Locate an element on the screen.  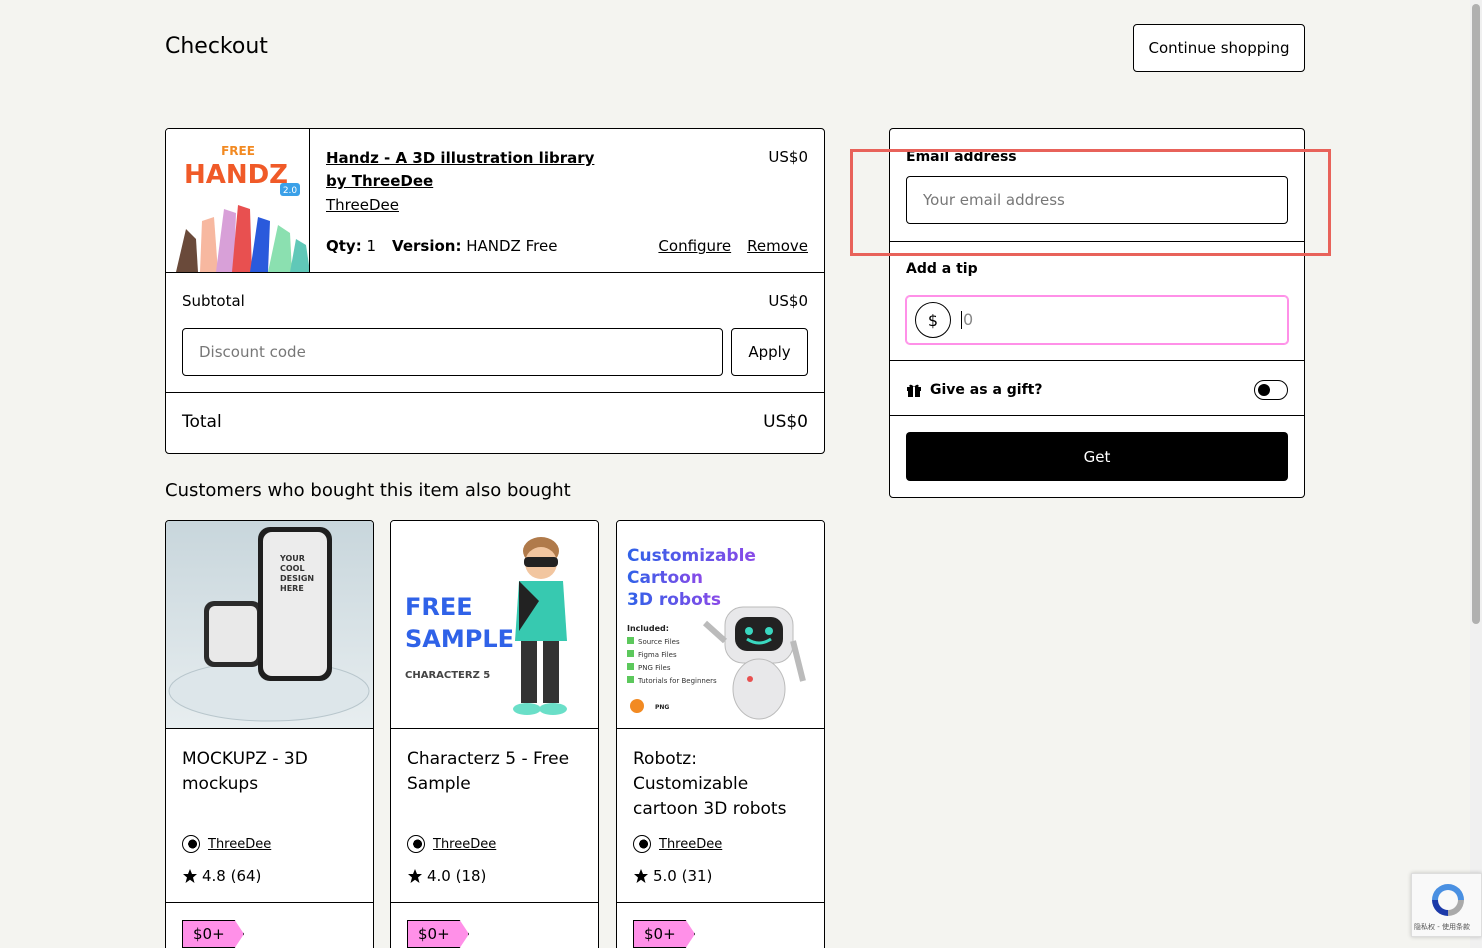
recaptcha-icon is located at coordinates (1448, 900).